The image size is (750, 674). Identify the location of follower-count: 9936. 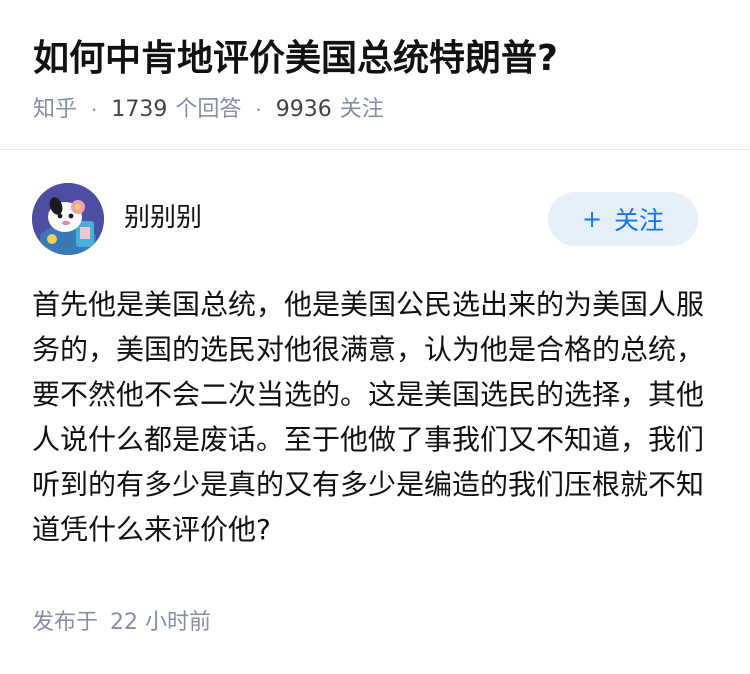
(303, 109).